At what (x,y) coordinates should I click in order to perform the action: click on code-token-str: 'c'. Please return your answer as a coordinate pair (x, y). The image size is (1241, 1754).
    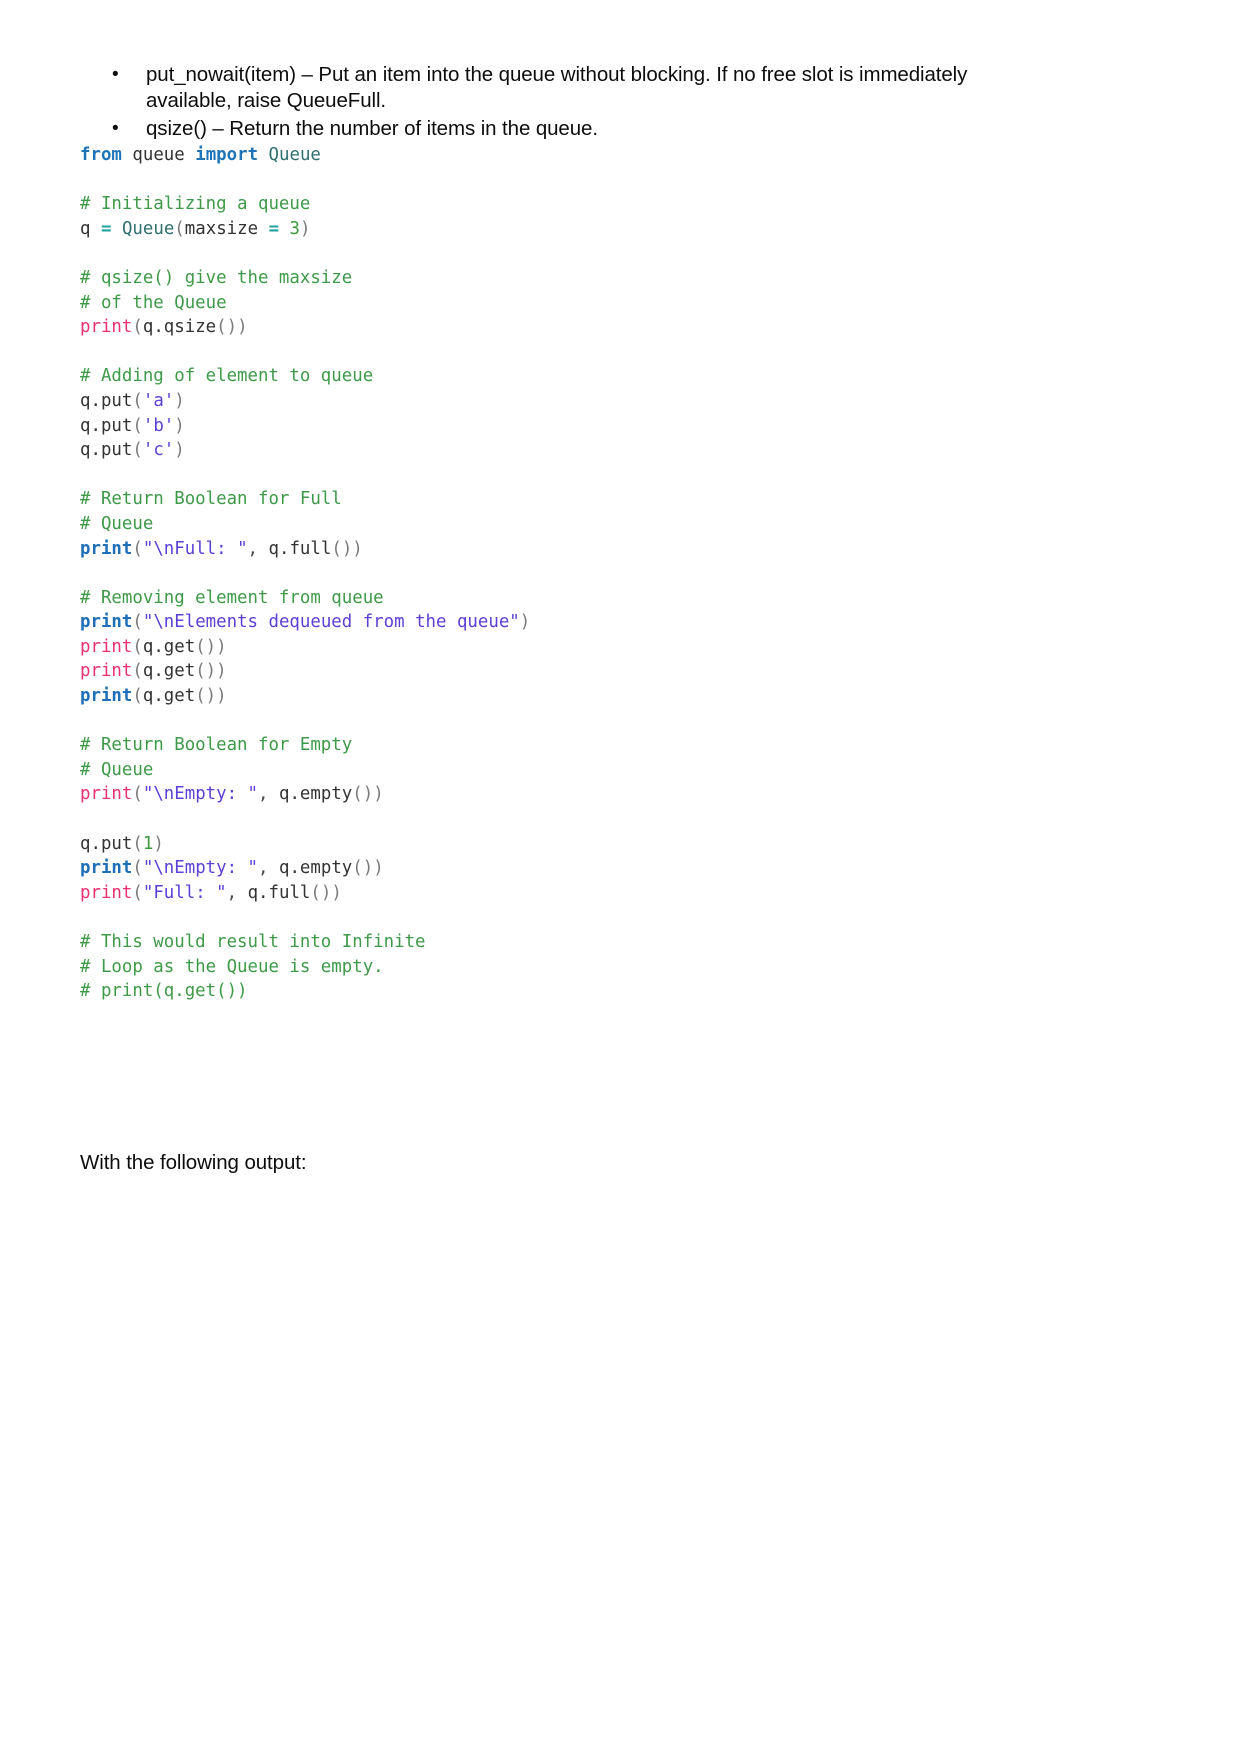
    Looking at the image, I should click on (158, 450).